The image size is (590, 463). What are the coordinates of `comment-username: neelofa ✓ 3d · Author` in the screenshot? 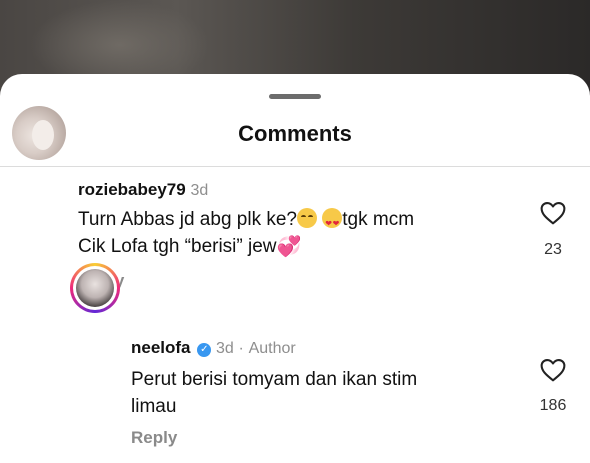 It's located at (213, 348).